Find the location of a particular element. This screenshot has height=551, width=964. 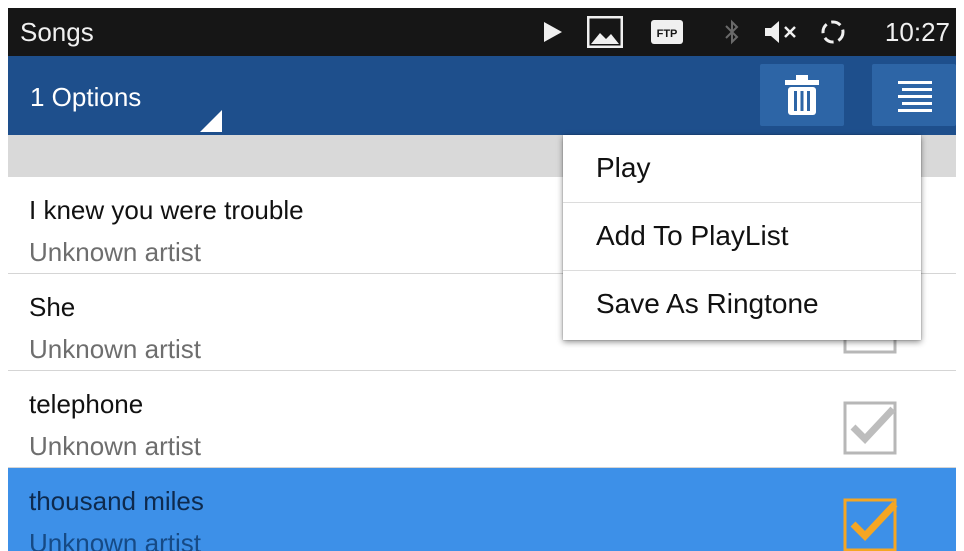

menu-item-label: Save As Ringtone is located at coordinates (707, 303).